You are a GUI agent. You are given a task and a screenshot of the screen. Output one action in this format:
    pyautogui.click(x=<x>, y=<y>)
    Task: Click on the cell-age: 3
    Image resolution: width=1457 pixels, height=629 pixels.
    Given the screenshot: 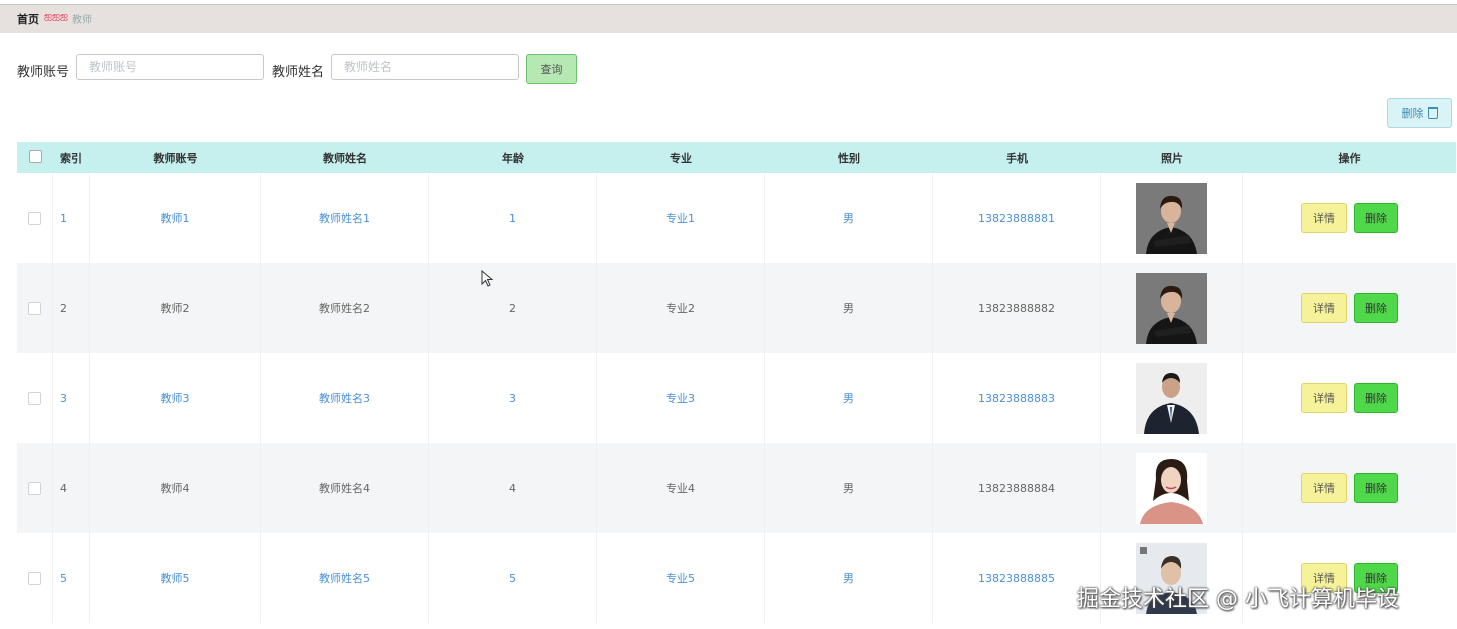 What is the action you would take?
    pyautogui.click(x=513, y=398)
    